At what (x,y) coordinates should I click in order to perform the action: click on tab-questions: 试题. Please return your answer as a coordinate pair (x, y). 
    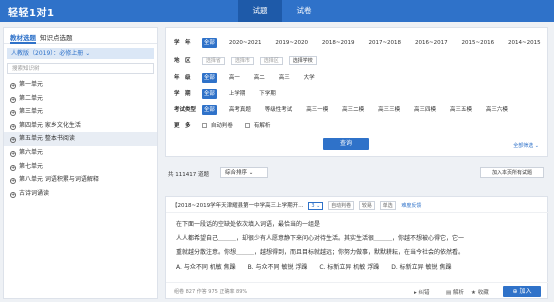
    Looking at the image, I should click on (260, 11).